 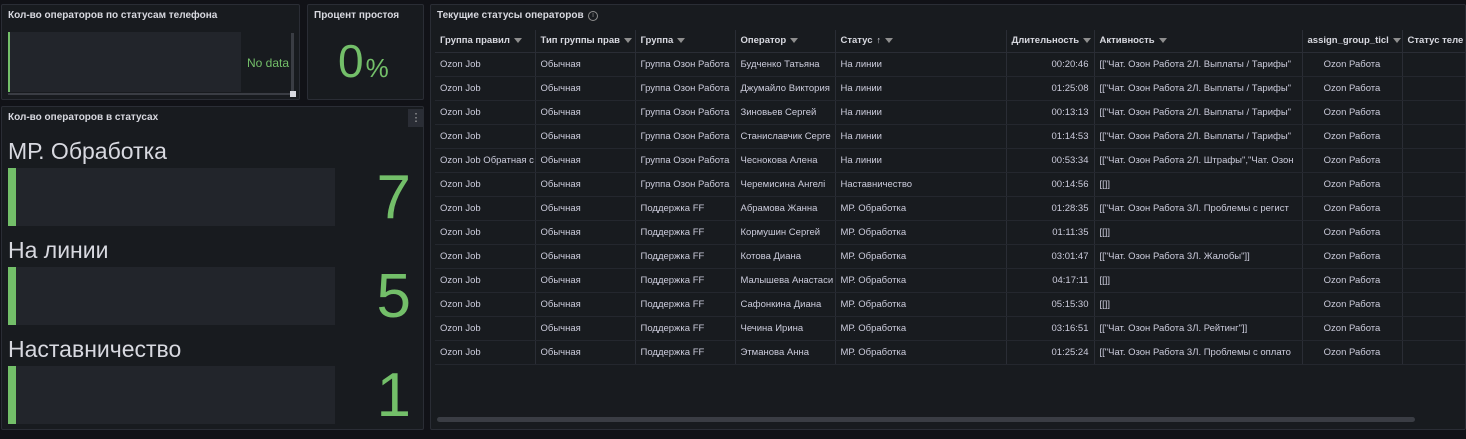 I want to click on table-cell: 05:15:30, so click(x=1050, y=304).